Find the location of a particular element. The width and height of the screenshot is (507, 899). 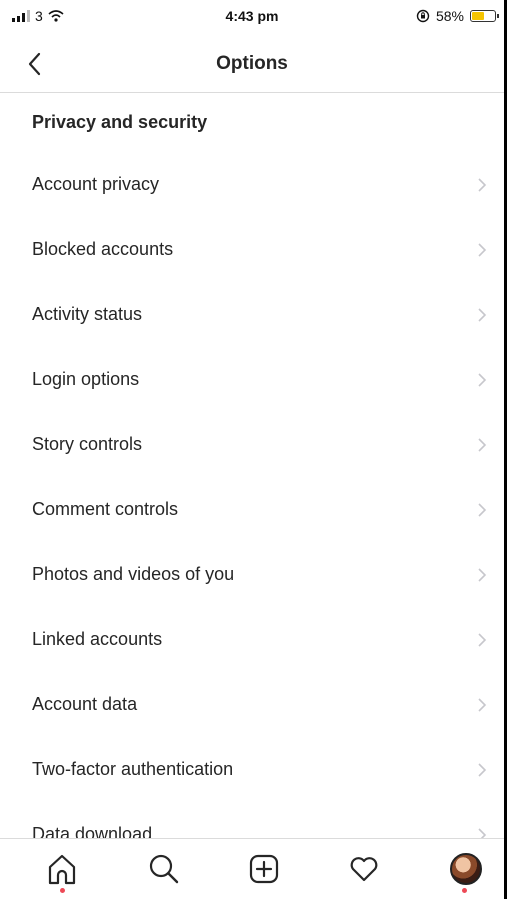

page-title: Options is located at coordinates (252, 63).